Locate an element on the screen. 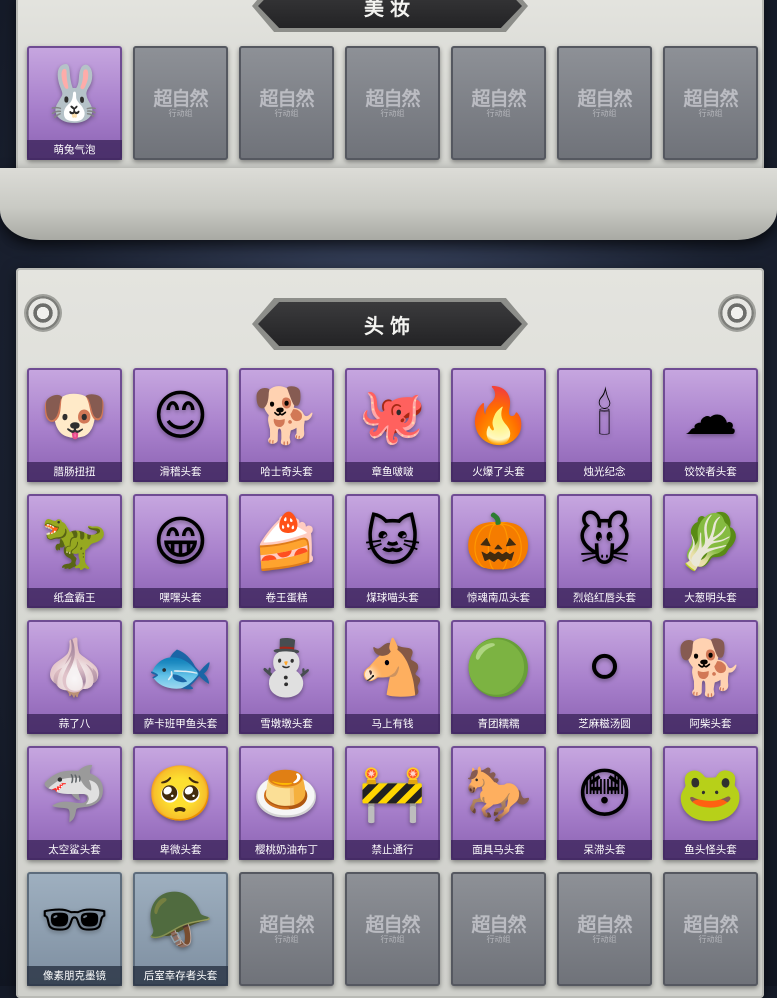 This screenshot has height=998, width=777. item-label: 饺饺者头套 is located at coordinates (710, 472).